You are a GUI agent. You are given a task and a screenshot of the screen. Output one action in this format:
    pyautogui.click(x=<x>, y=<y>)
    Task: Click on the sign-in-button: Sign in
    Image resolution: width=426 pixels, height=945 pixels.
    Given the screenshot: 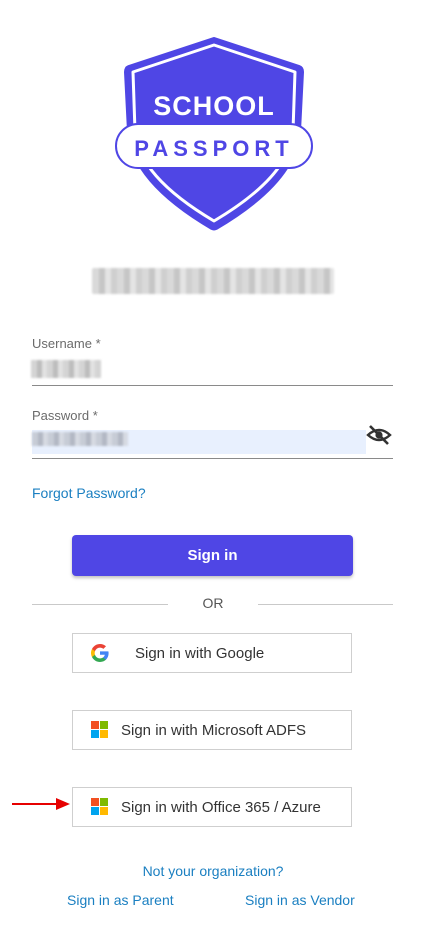 What is the action you would take?
    pyautogui.click(x=212, y=555)
    